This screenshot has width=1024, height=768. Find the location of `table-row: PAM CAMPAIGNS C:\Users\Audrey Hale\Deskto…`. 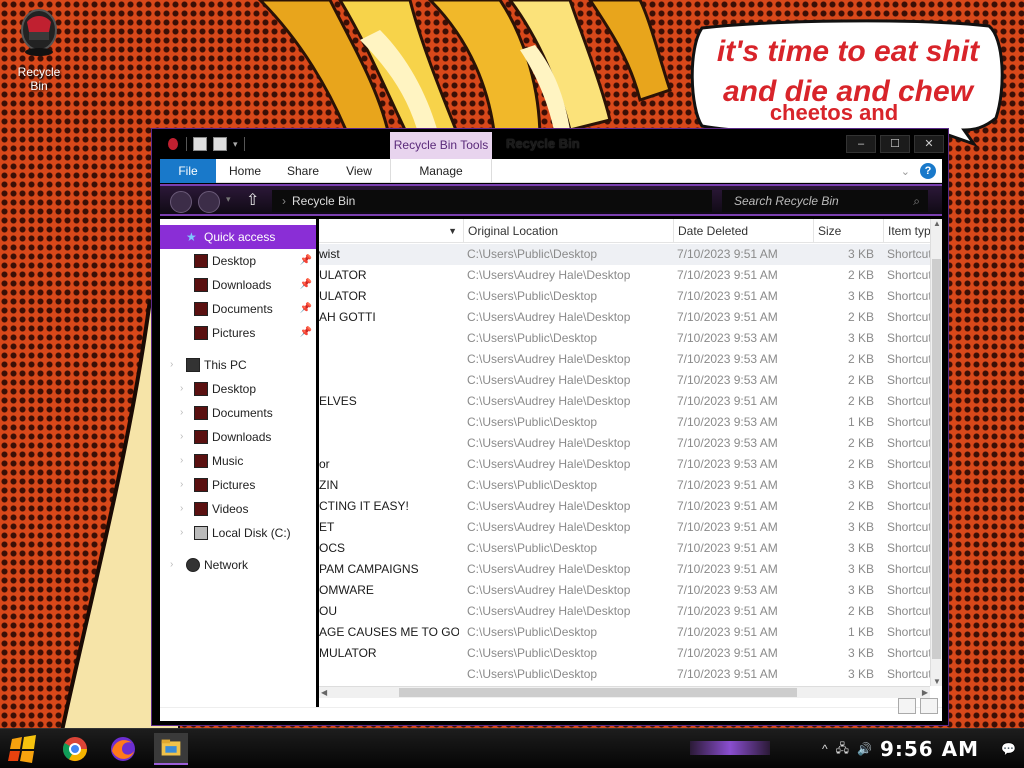

table-row: PAM CAMPAIGNS C:\Users\Audrey Hale\Deskto… is located at coordinates (624, 569).